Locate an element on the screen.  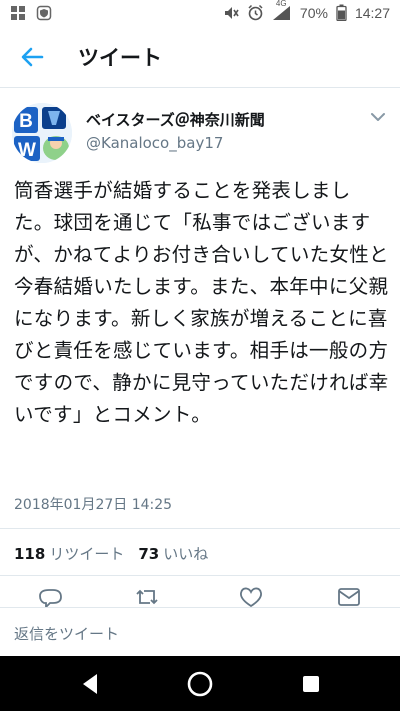
author-name: ベイスターズ＠神奈川新聞 is located at coordinates (175, 119).